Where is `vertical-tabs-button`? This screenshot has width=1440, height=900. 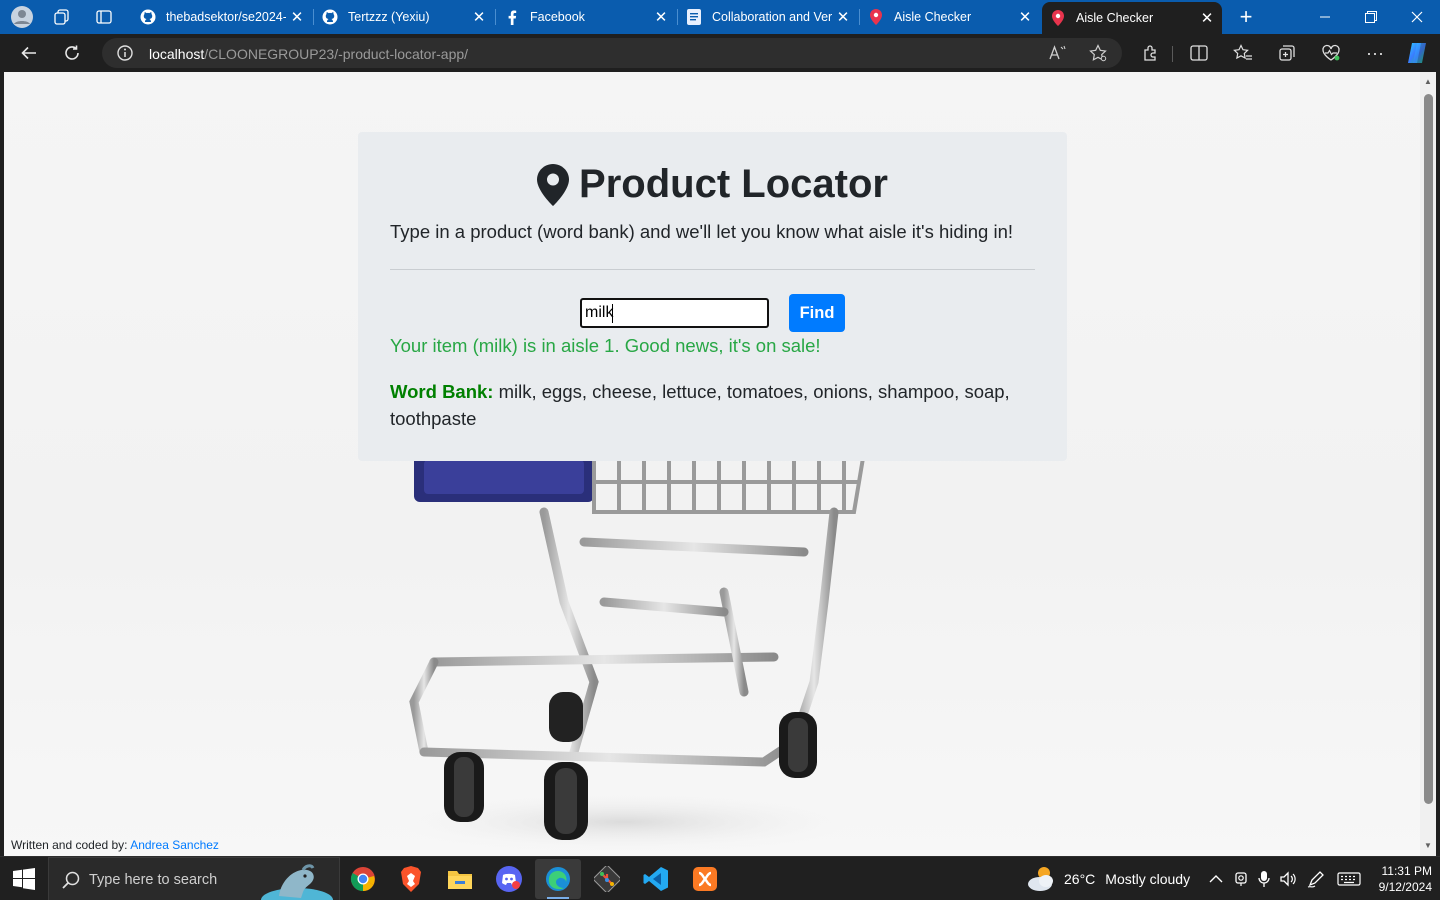 vertical-tabs-button is located at coordinates (104, 17).